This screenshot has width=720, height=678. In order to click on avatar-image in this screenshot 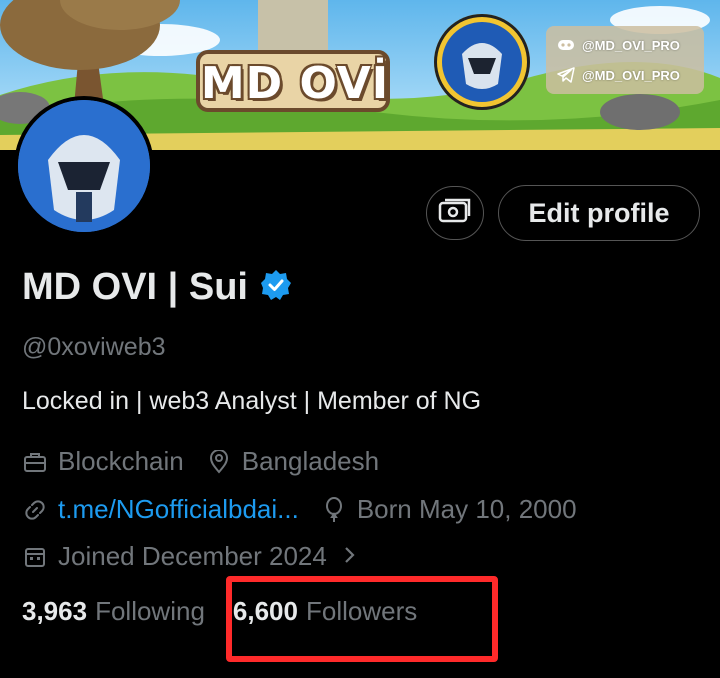, I will do `click(84, 166)`.